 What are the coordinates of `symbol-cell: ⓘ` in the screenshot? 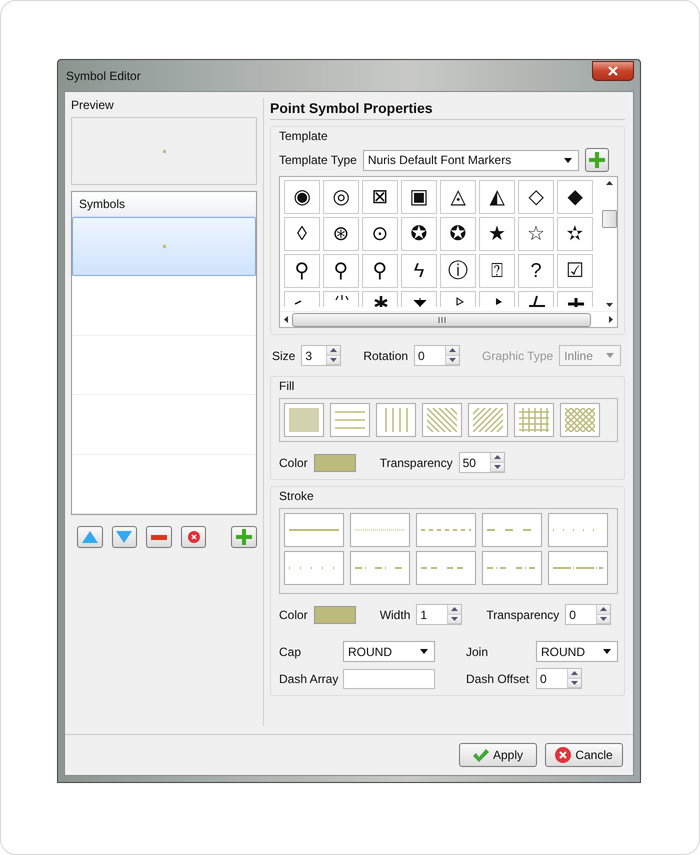 It's located at (458, 271).